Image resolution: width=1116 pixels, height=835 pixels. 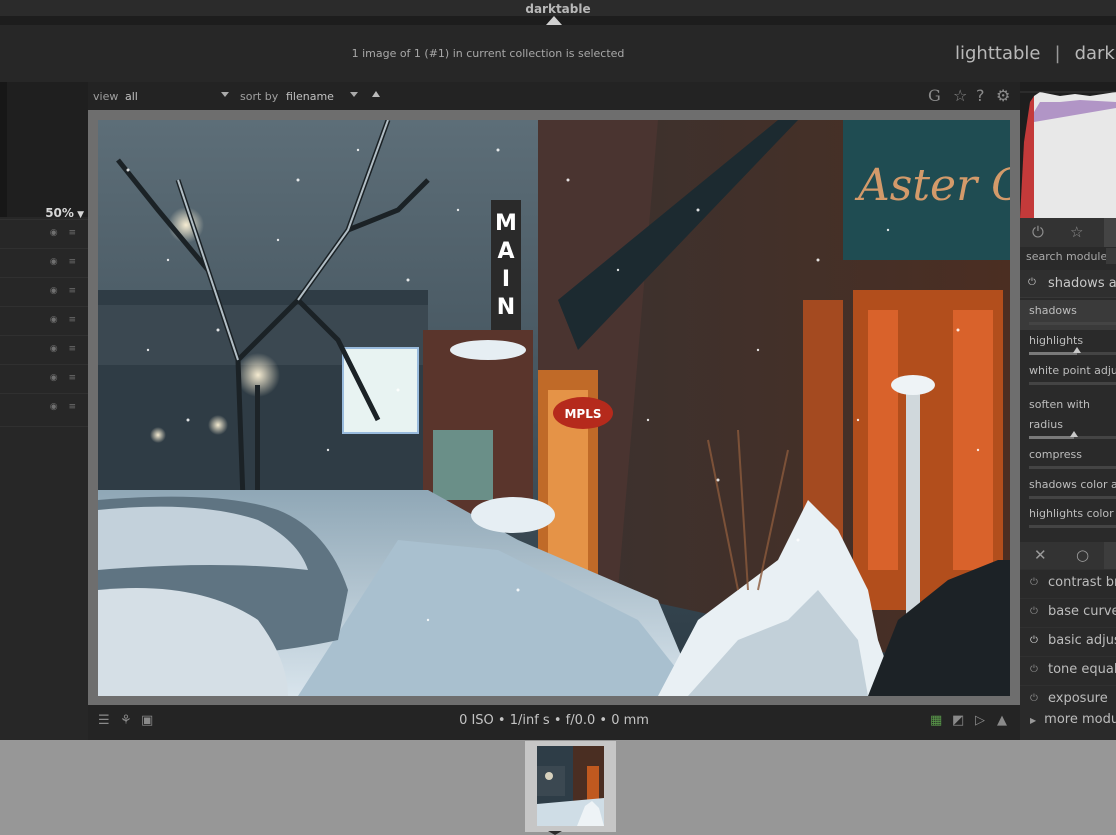 What do you see at coordinates (934, 95) in the screenshot?
I see `grouping-icon: G` at bounding box center [934, 95].